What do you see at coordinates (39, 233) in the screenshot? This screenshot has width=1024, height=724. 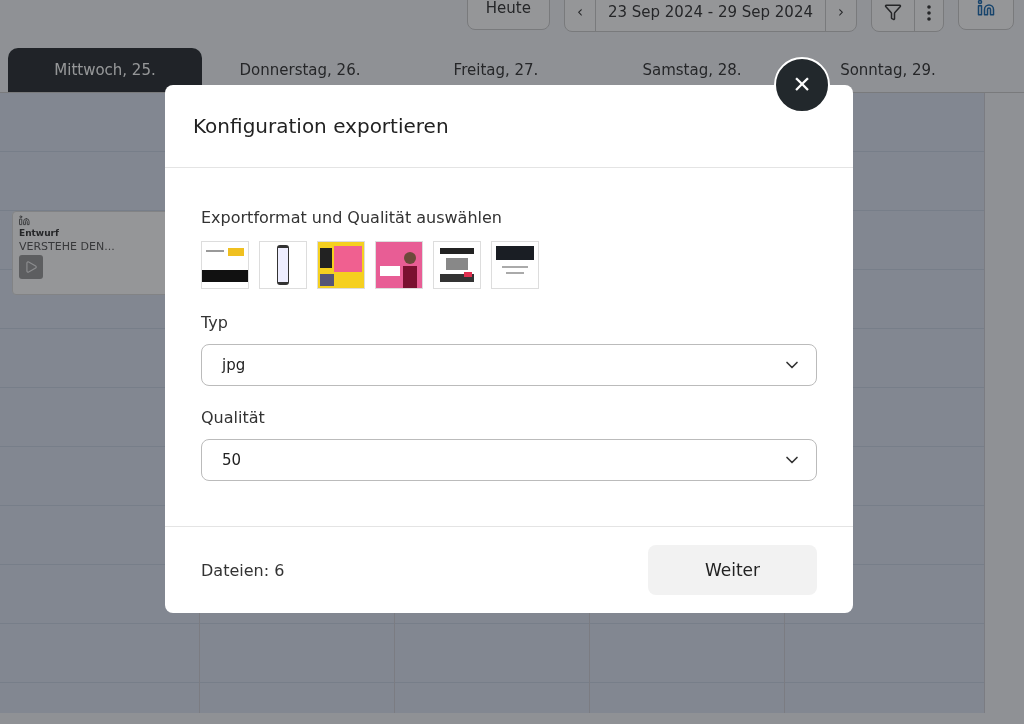 I see `post-status: Entwurf` at bounding box center [39, 233].